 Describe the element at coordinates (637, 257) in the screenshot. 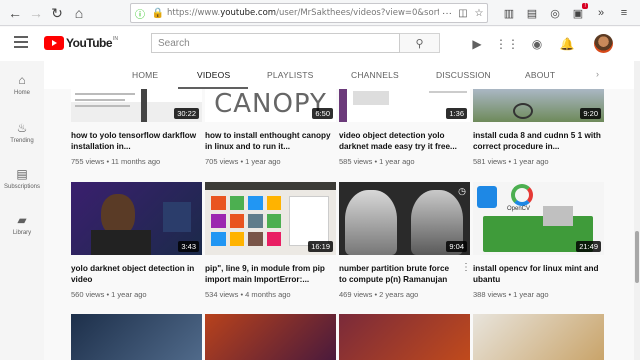

I see `scrollbar-thumb` at that location.